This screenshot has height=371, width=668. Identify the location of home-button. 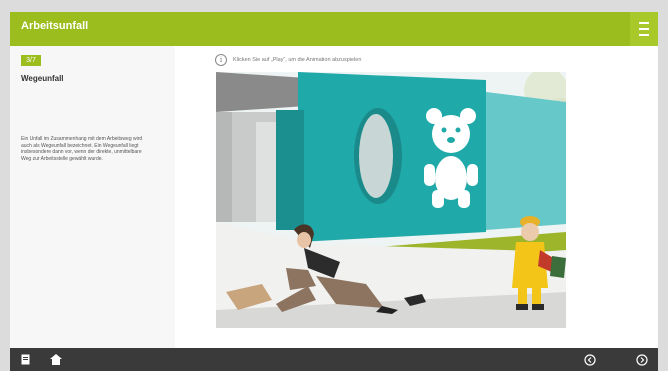
(56, 359).